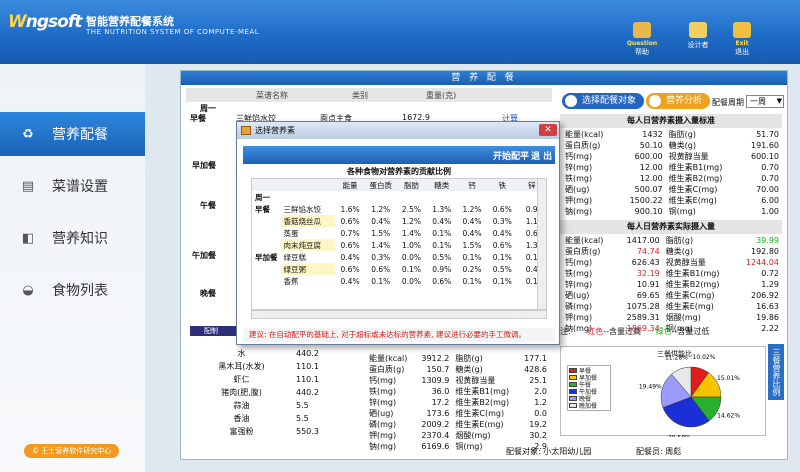 Image resolution: width=800 pixels, height=472 pixels. Describe the element at coordinates (767, 134) in the screenshot. I see `cell: 51.70` at that location.